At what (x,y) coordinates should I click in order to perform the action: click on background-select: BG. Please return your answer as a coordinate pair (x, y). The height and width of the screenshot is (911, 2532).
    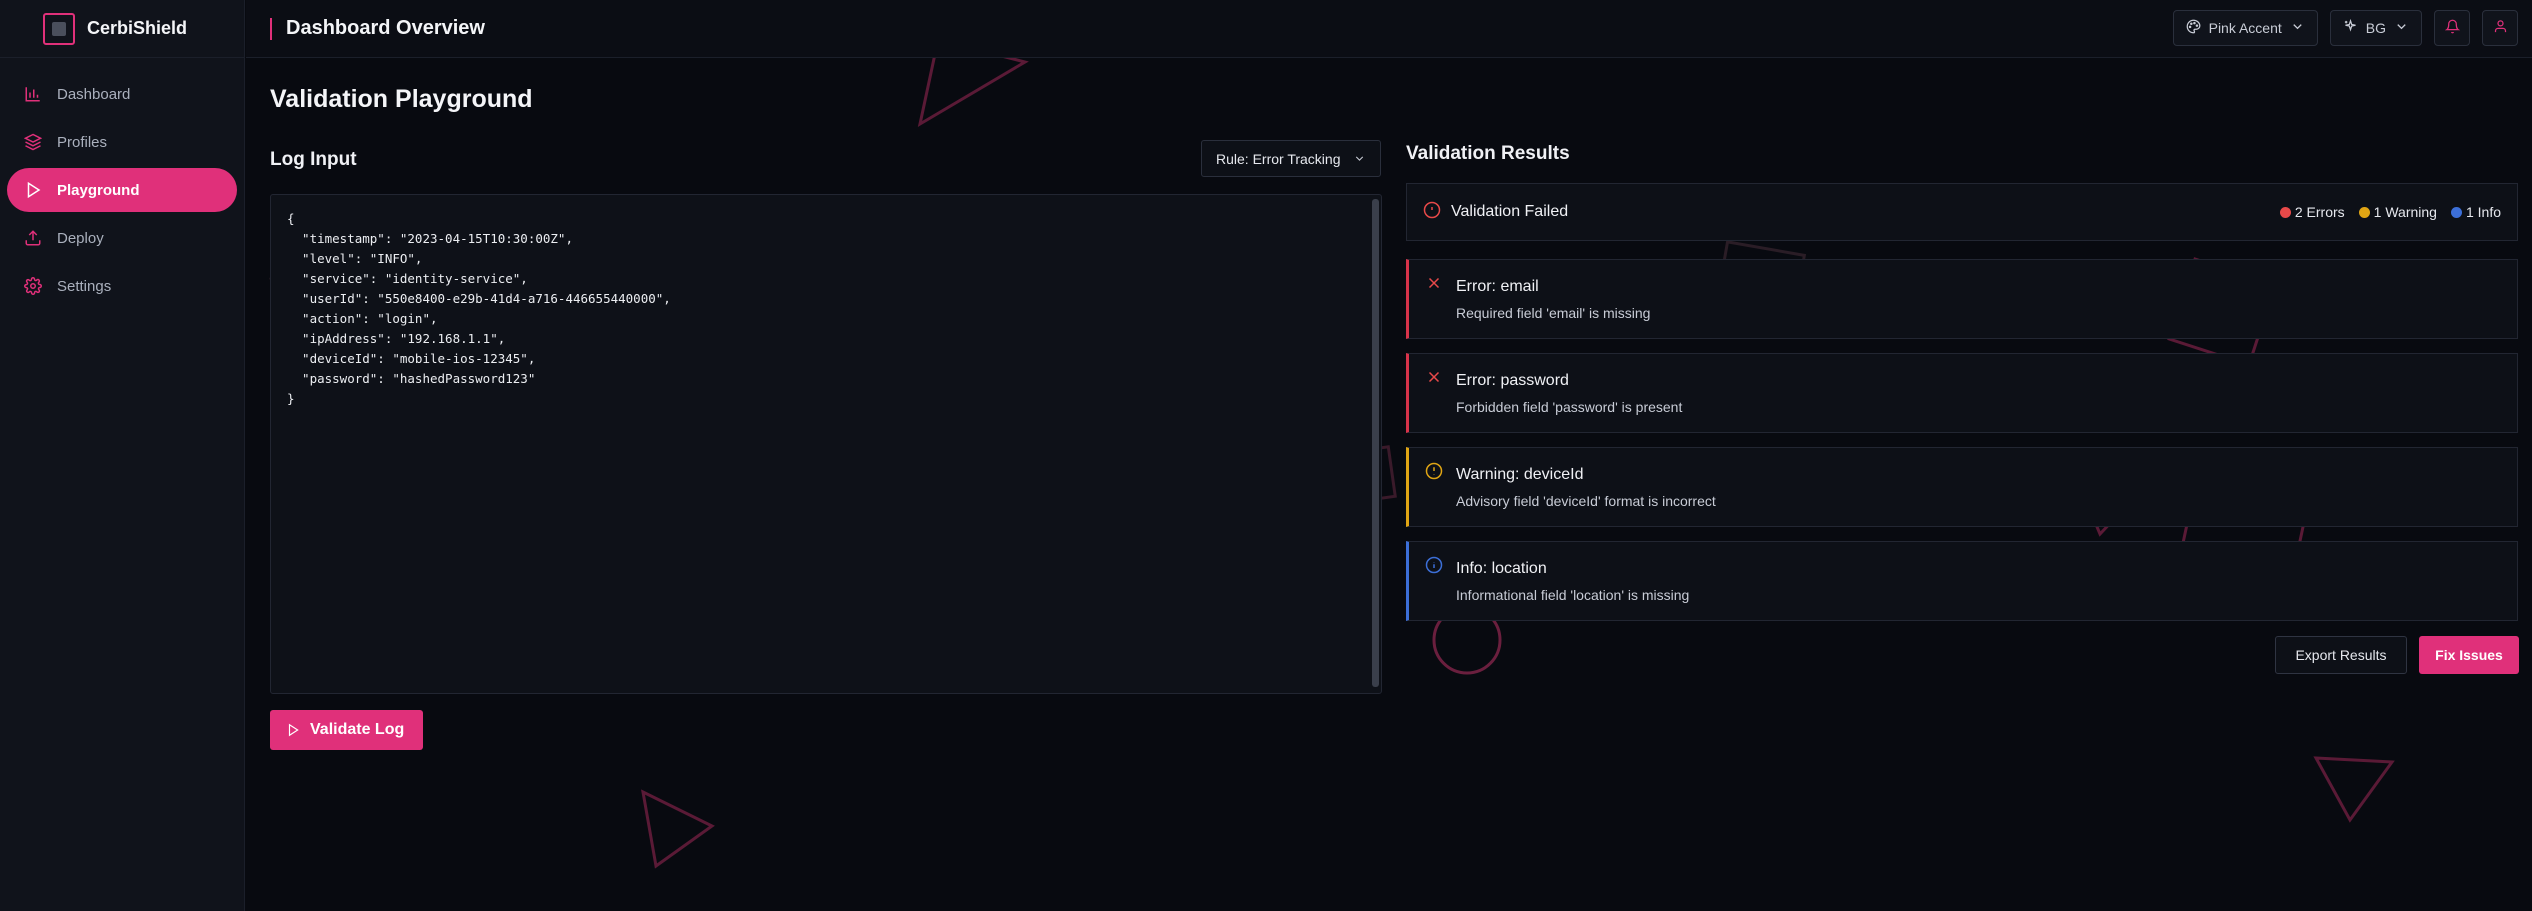
    Looking at the image, I should click on (2375, 28).